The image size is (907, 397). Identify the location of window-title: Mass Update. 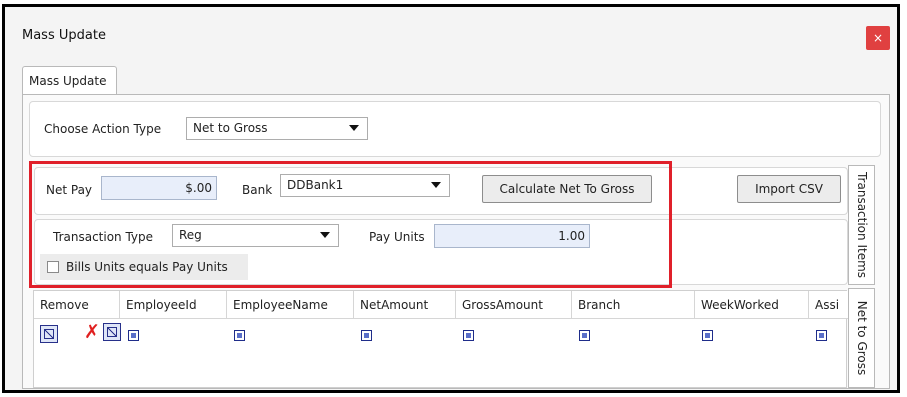
(64, 35).